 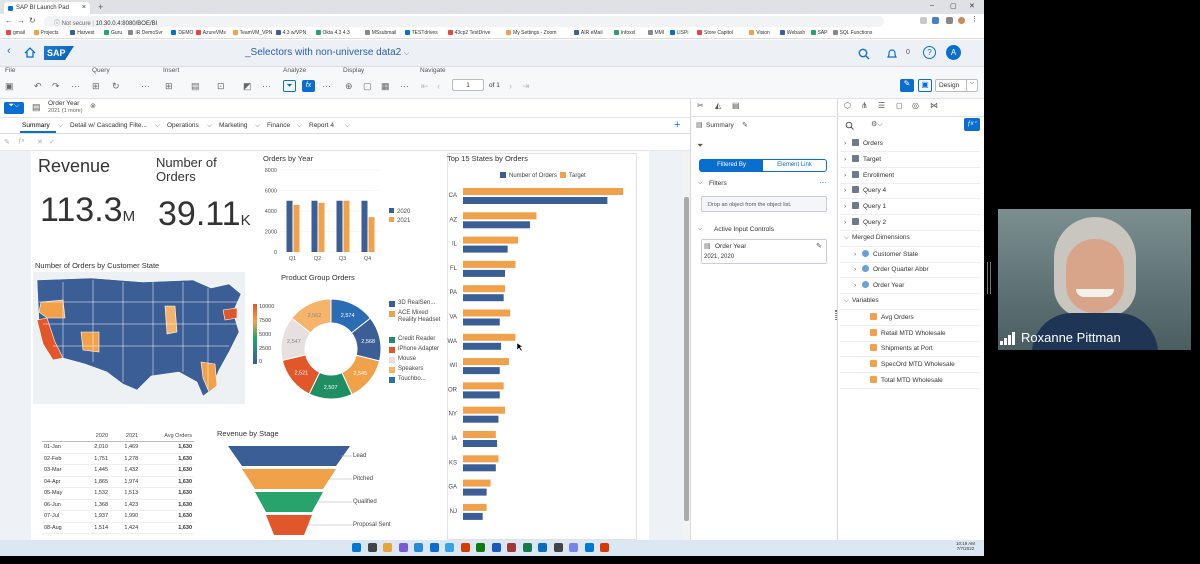 I want to click on browser-menu-icon: ⋮, so click(x=974, y=19).